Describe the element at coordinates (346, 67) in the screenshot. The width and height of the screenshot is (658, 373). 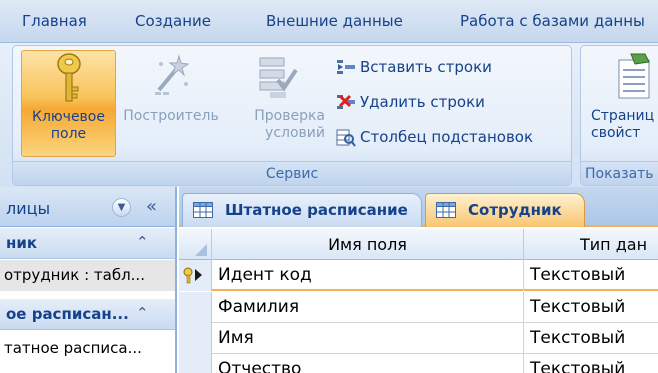
I see `insert-rows-icon` at that location.